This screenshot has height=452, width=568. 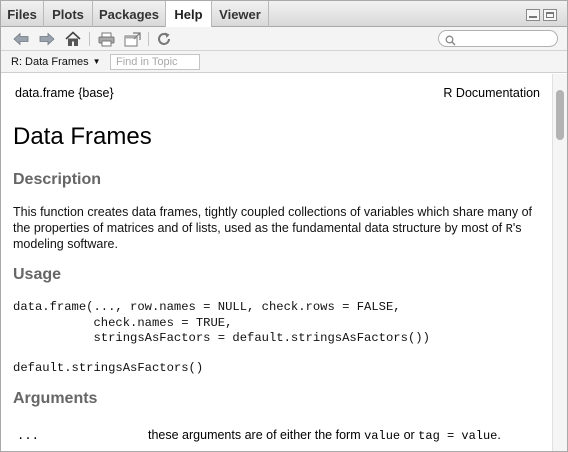 I want to click on arguments-heading: Arguments, so click(x=55, y=398).